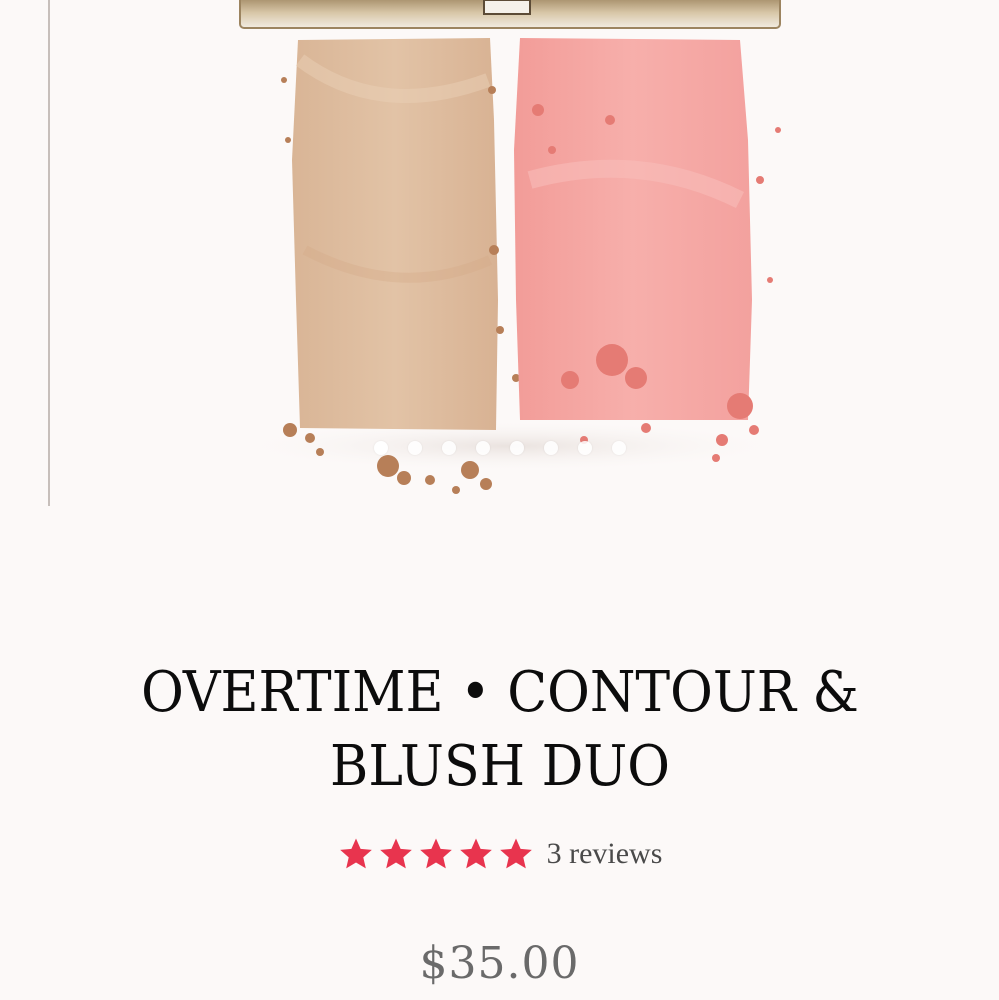 The image size is (999, 1000). I want to click on product-title: OVERTIME • CONTOUR & BLUSH DUO, so click(500, 729).